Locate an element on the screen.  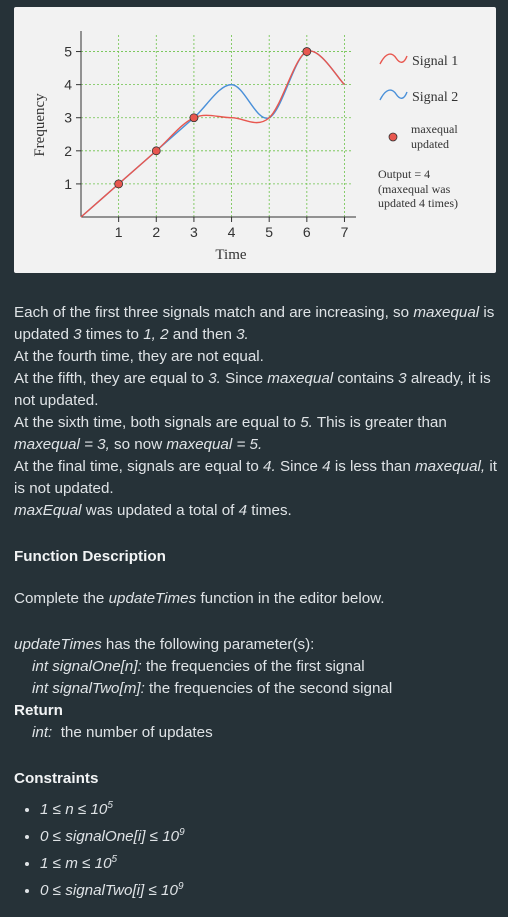
y-tick-label: 1 is located at coordinates (68, 184).